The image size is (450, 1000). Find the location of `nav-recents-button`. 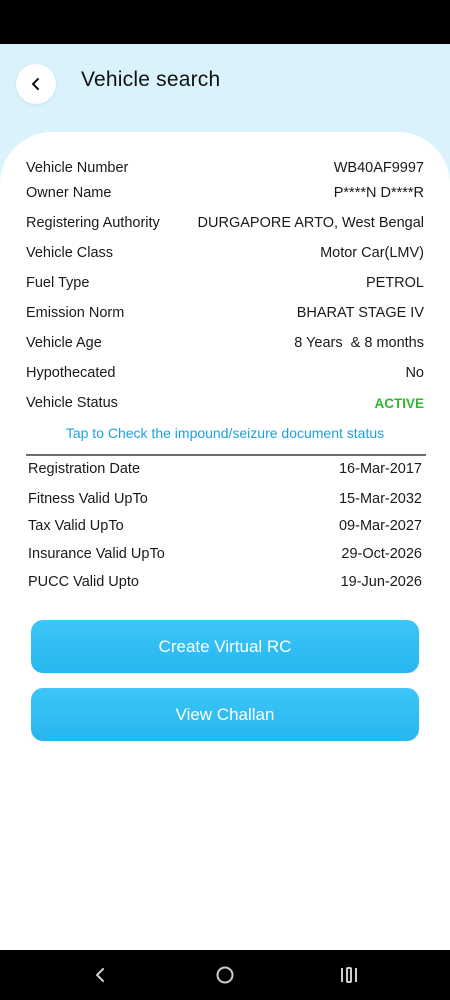

nav-recents-button is located at coordinates (349, 975).